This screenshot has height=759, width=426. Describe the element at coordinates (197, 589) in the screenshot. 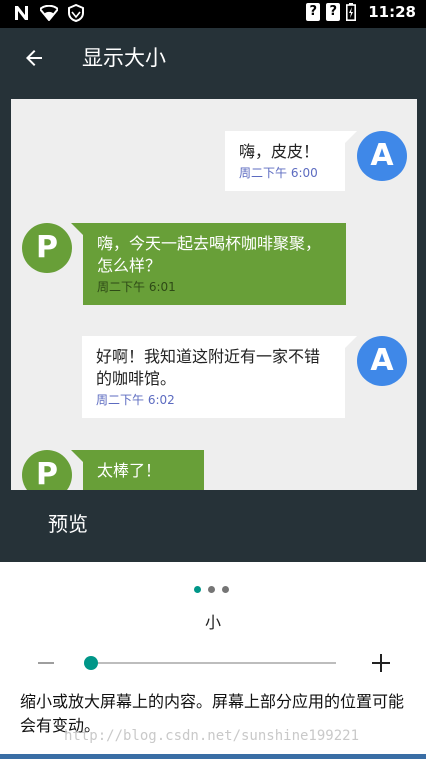

I see `pager-dot-active` at that location.